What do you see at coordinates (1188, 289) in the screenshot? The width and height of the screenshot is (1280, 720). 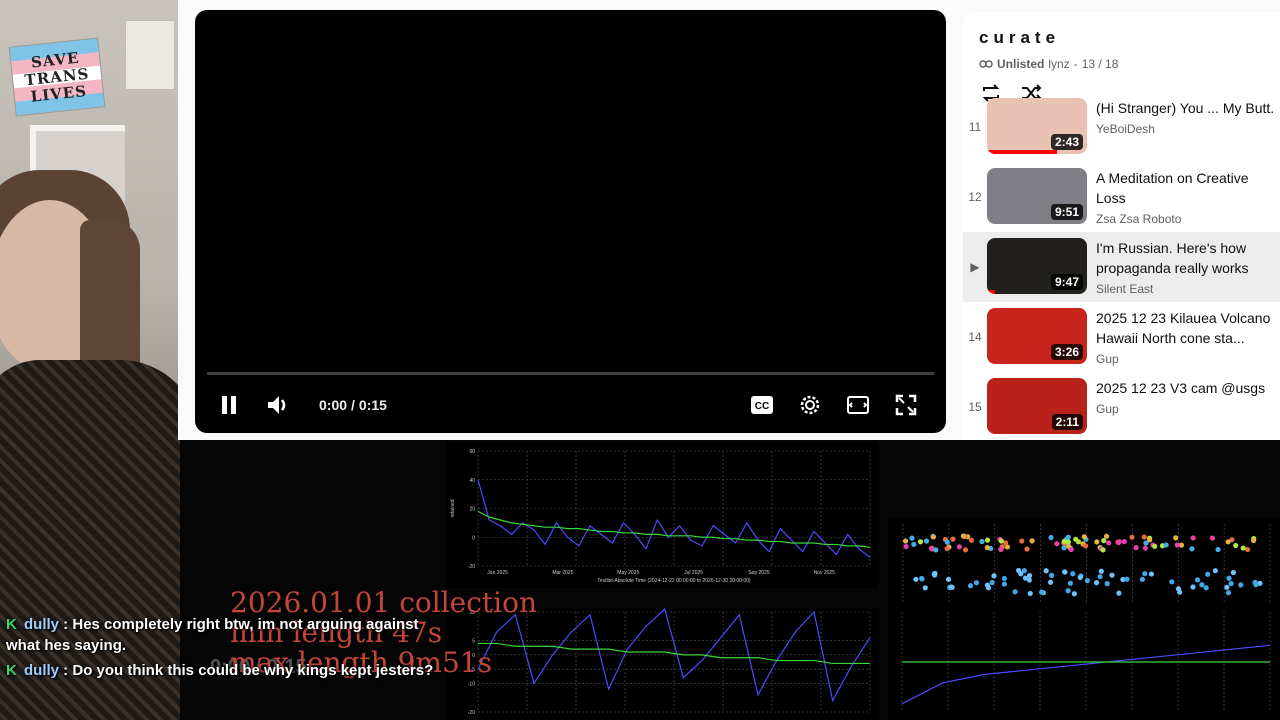 I see `channel-name: Silent East` at bounding box center [1188, 289].